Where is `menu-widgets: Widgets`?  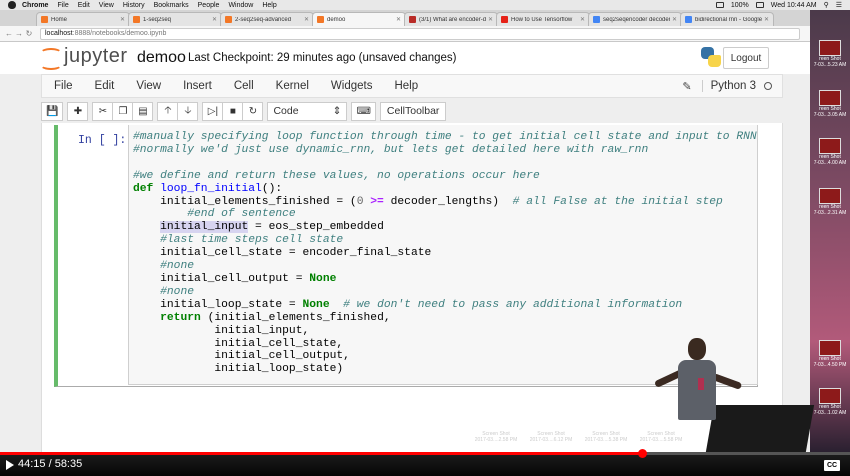
menu-widgets: Widgets is located at coordinates (352, 86).